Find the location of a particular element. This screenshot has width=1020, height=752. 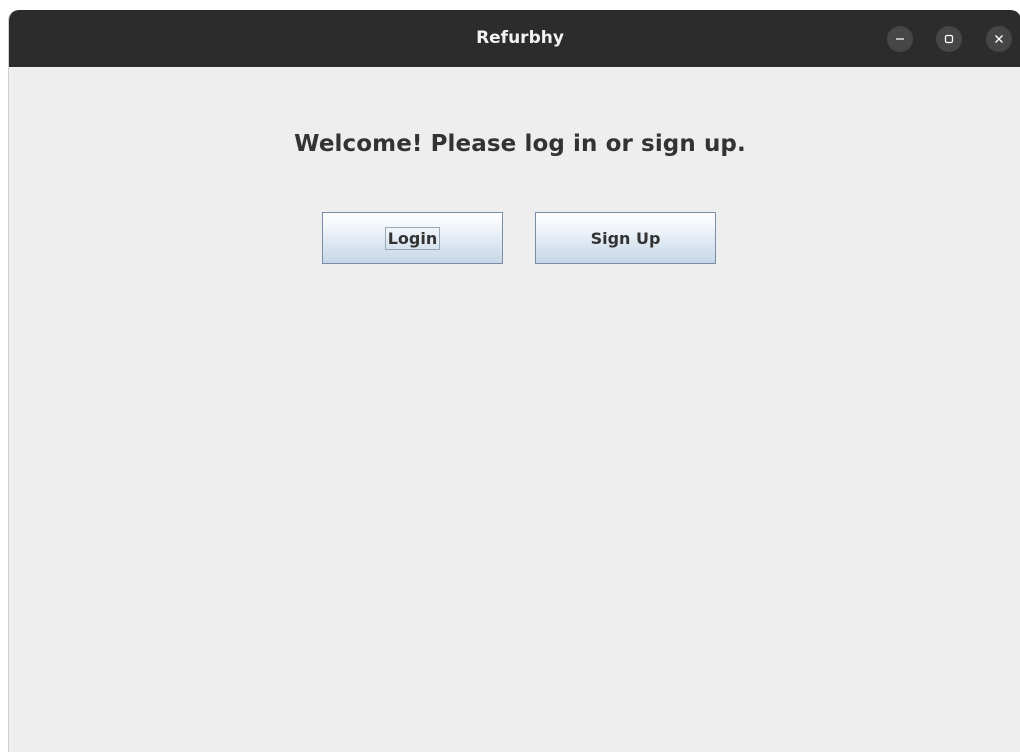

minimize-icon is located at coordinates (900, 39).